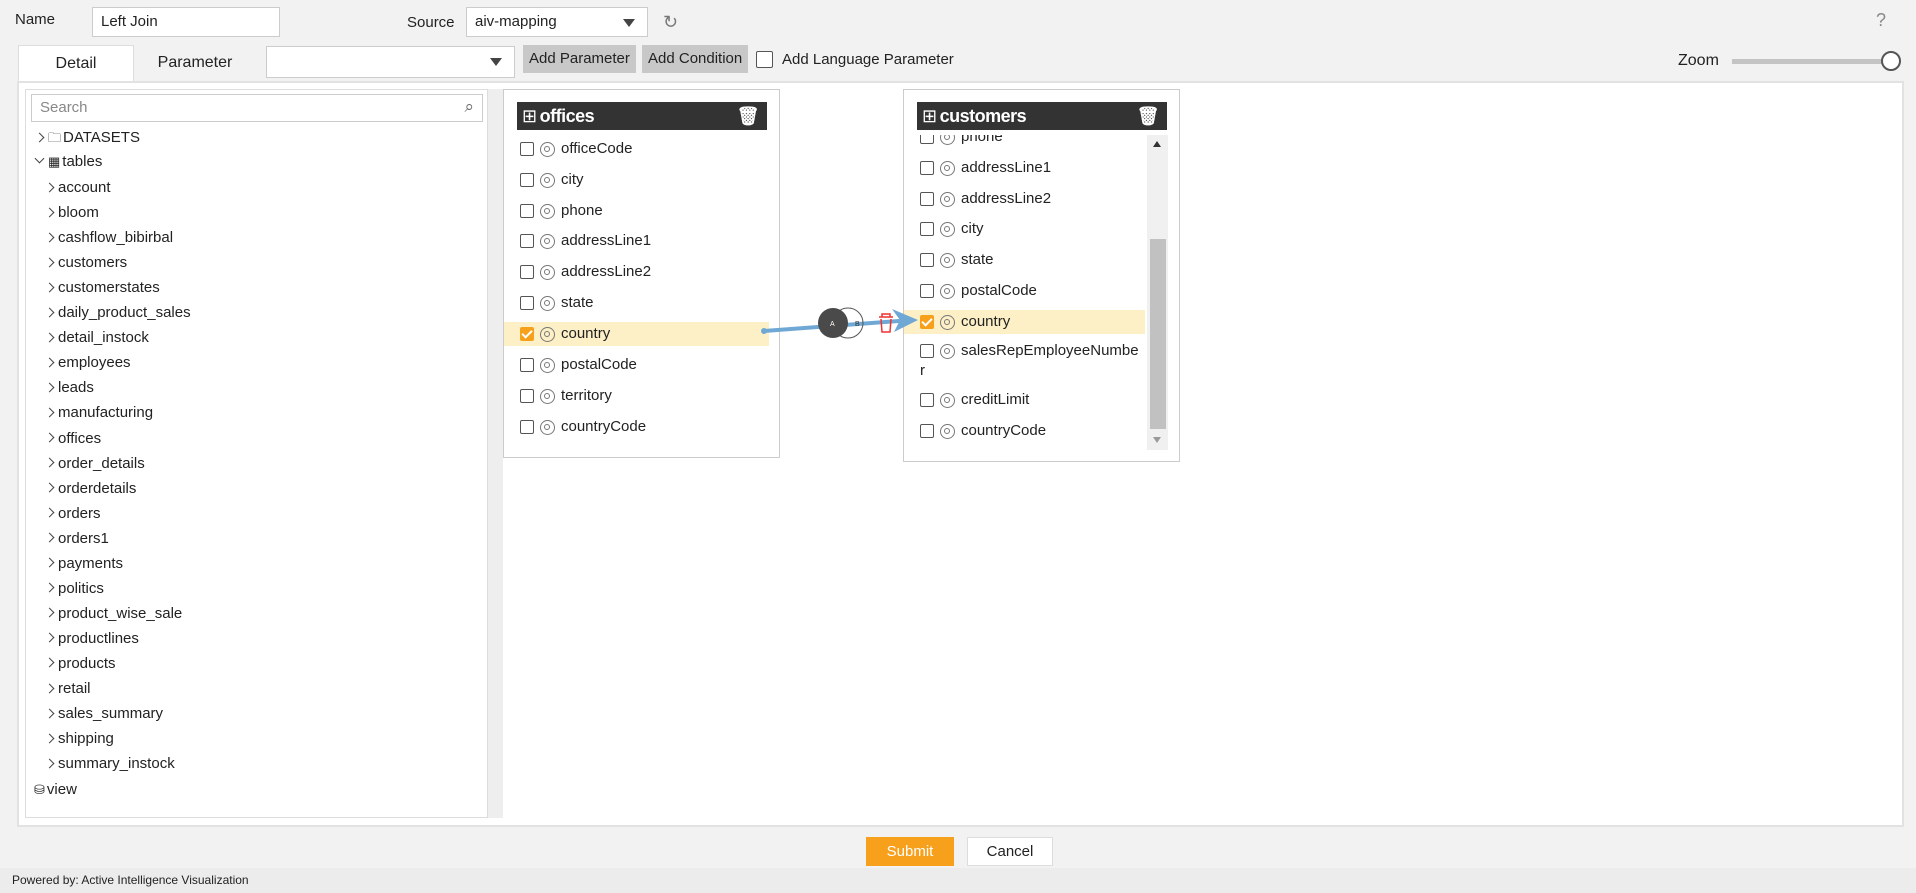 The height and width of the screenshot is (893, 1916). I want to click on tree-item-employees: employees, so click(87, 363).